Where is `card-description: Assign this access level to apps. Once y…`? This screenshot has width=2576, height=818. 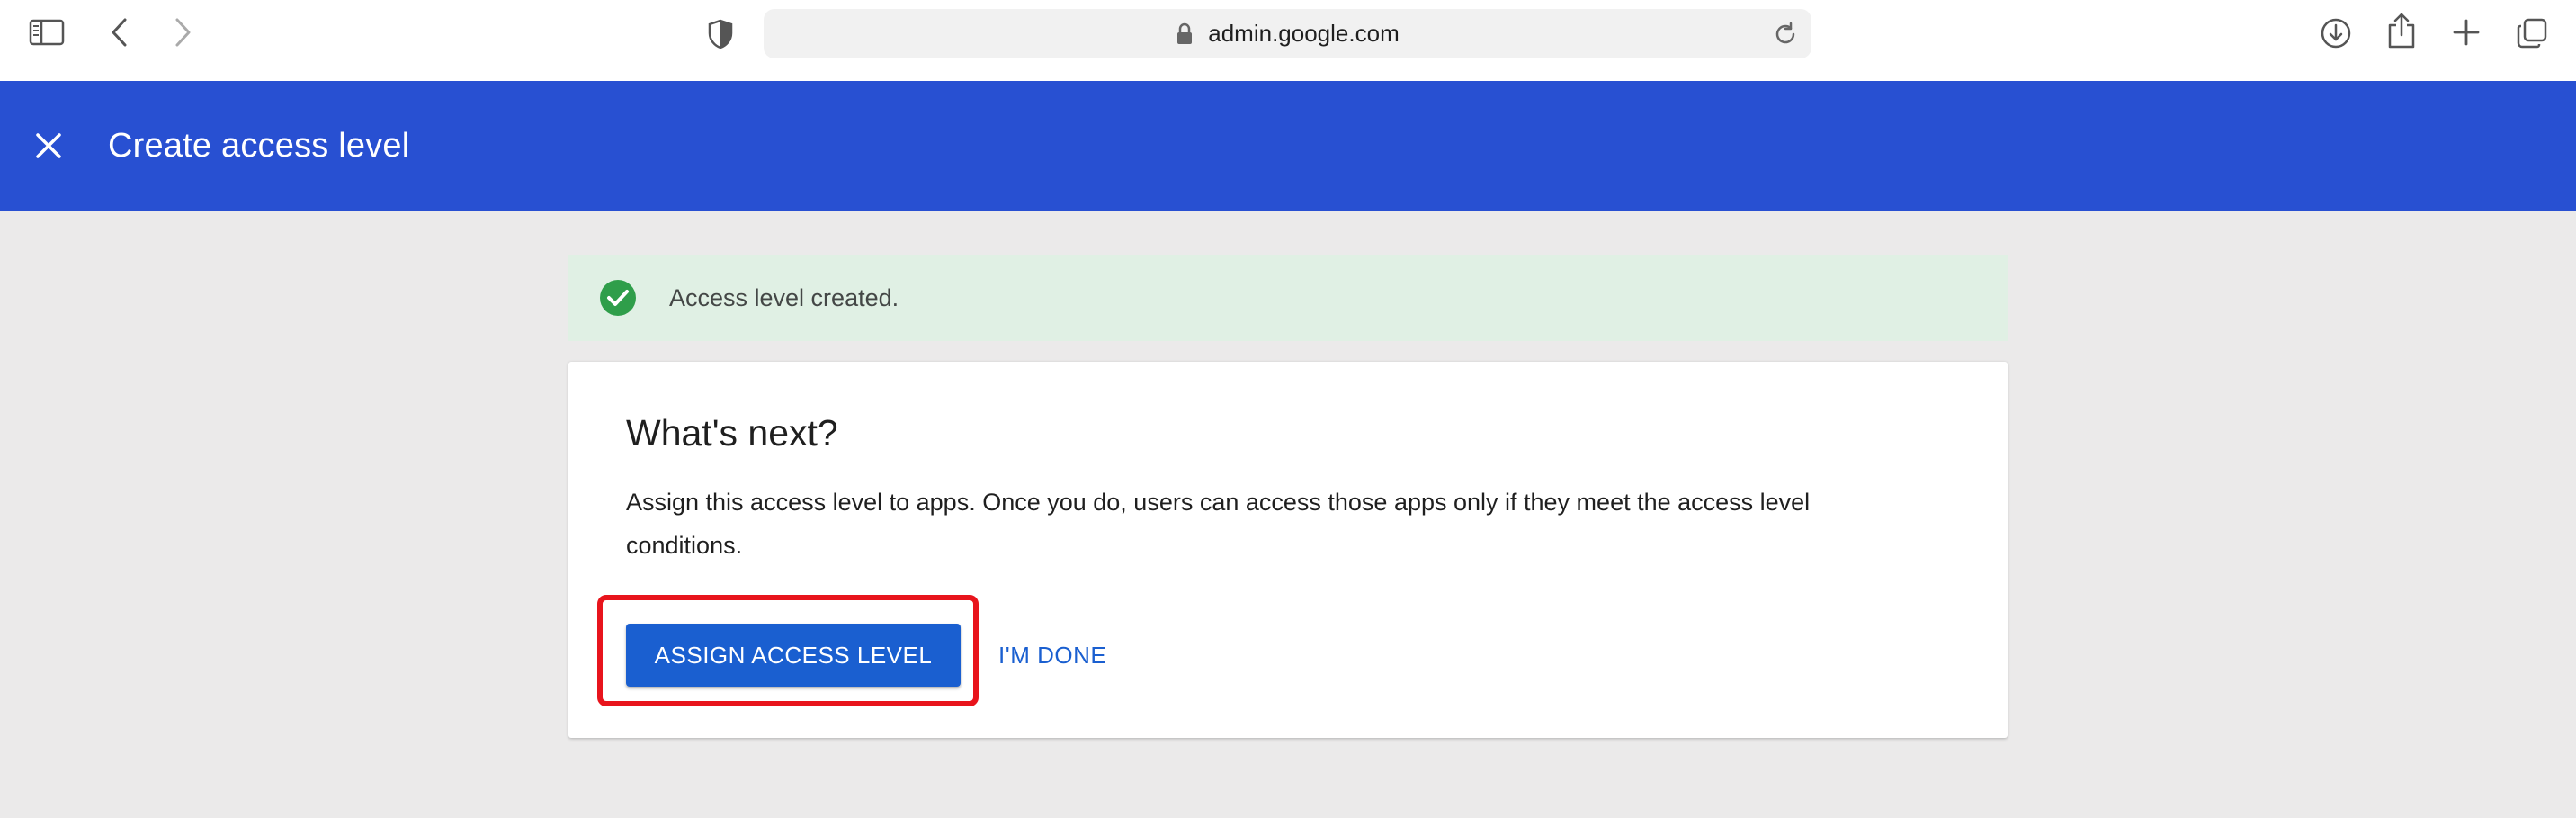 card-description: Assign this access level to apps. Once y… is located at coordinates (1218, 524).